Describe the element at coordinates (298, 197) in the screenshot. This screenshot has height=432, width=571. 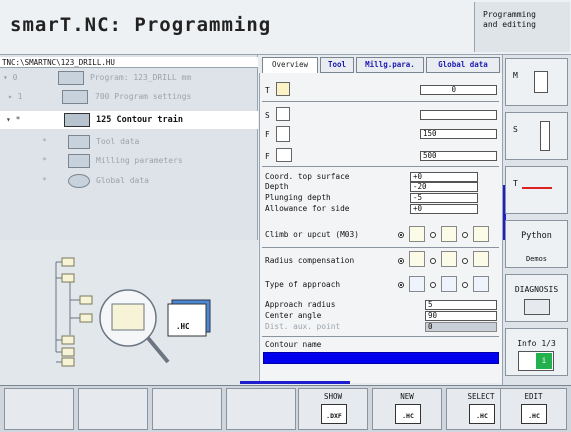
I see `plunging-label: Plunging depth` at that location.